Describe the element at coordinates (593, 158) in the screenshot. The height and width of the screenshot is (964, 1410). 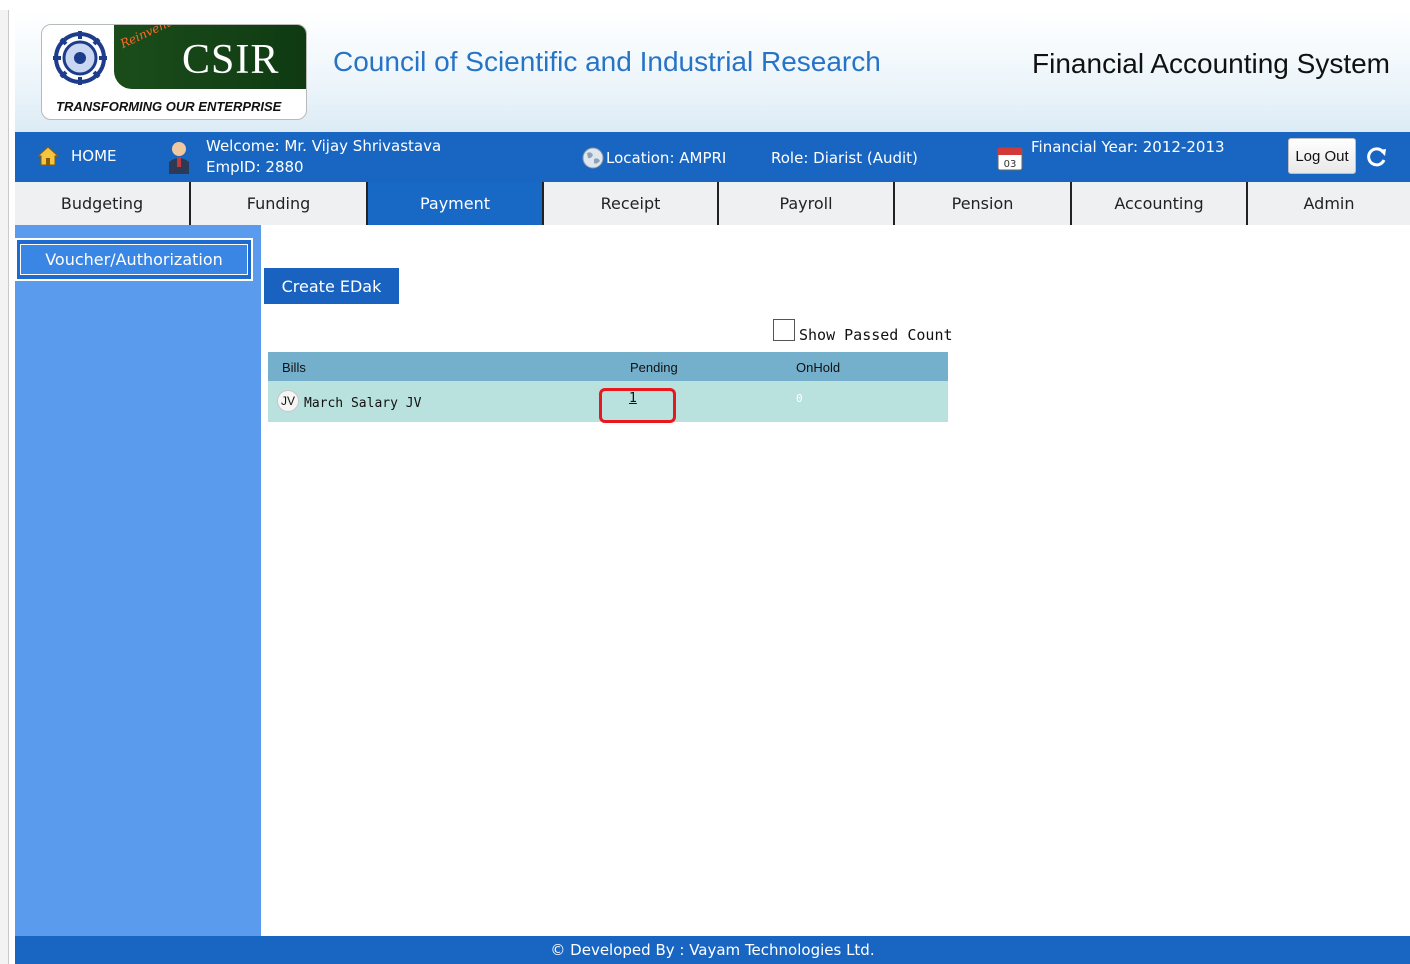
I see `globe-icon` at that location.